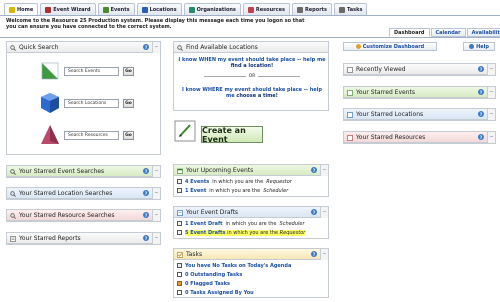 The width and height of the screenshot is (500, 302). What do you see at coordinates (409, 32) in the screenshot?
I see `tab-dashboard: Dashboard` at bounding box center [409, 32].